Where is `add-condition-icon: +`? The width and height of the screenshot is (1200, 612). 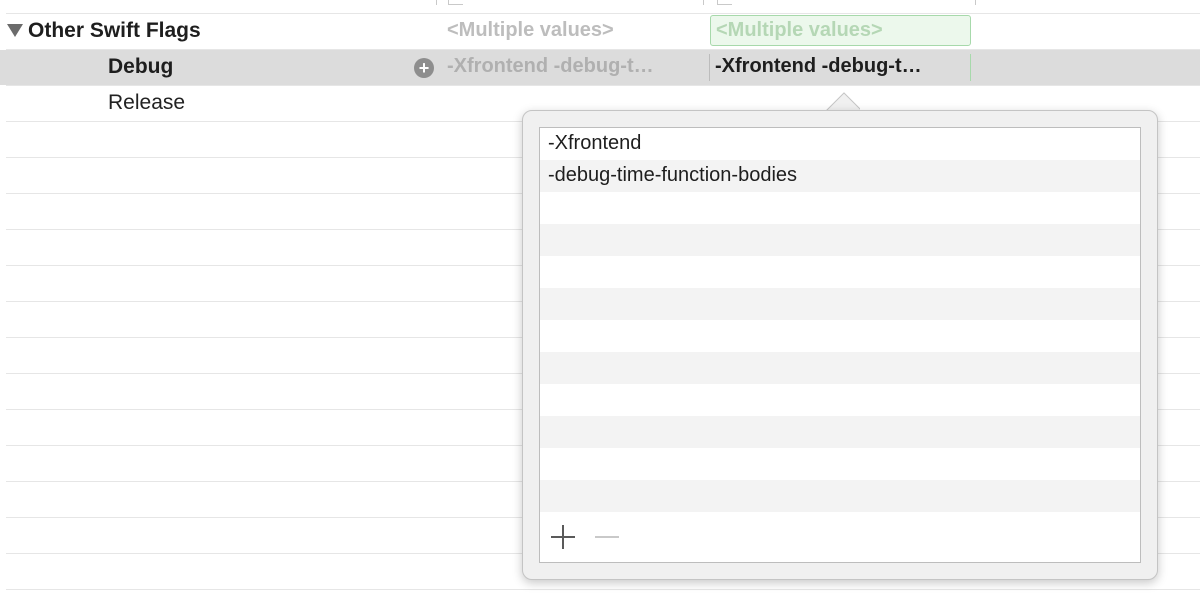 add-condition-icon: + is located at coordinates (424, 68).